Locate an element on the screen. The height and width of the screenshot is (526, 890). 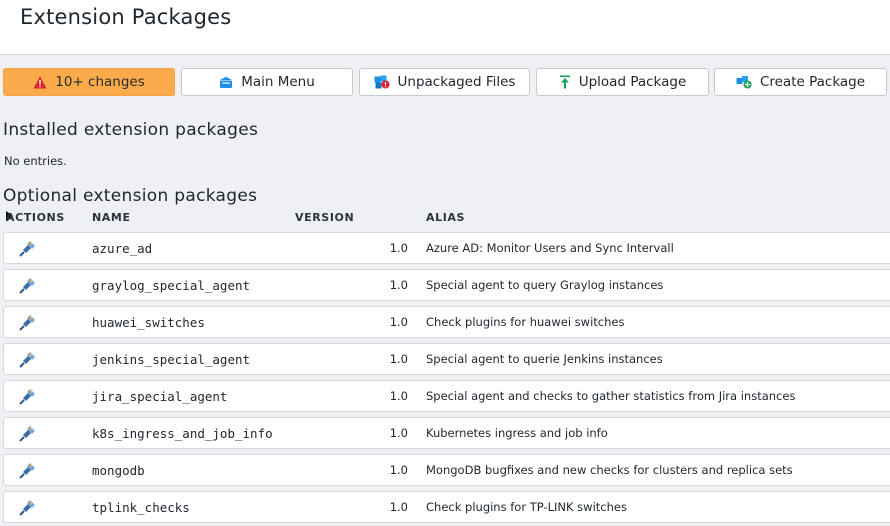
main-menu-icon is located at coordinates (226, 82).